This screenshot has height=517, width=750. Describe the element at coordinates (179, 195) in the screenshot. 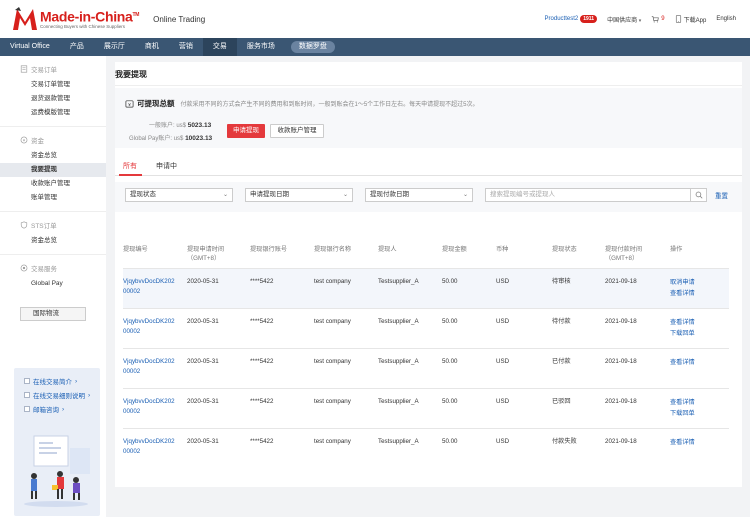

I see `status-select: 提现状态 ⌄` at that location.